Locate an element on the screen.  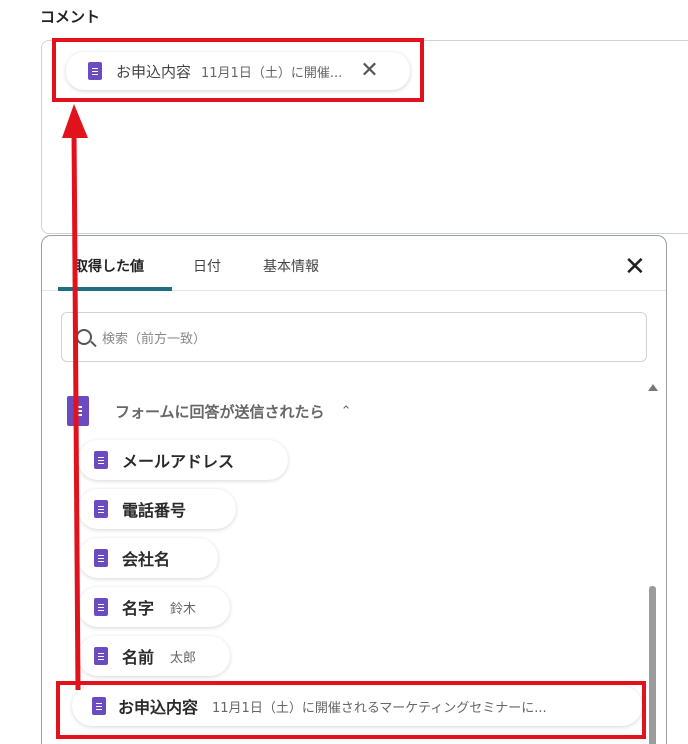
arrow-shaft is located at coordinates (76, 410).